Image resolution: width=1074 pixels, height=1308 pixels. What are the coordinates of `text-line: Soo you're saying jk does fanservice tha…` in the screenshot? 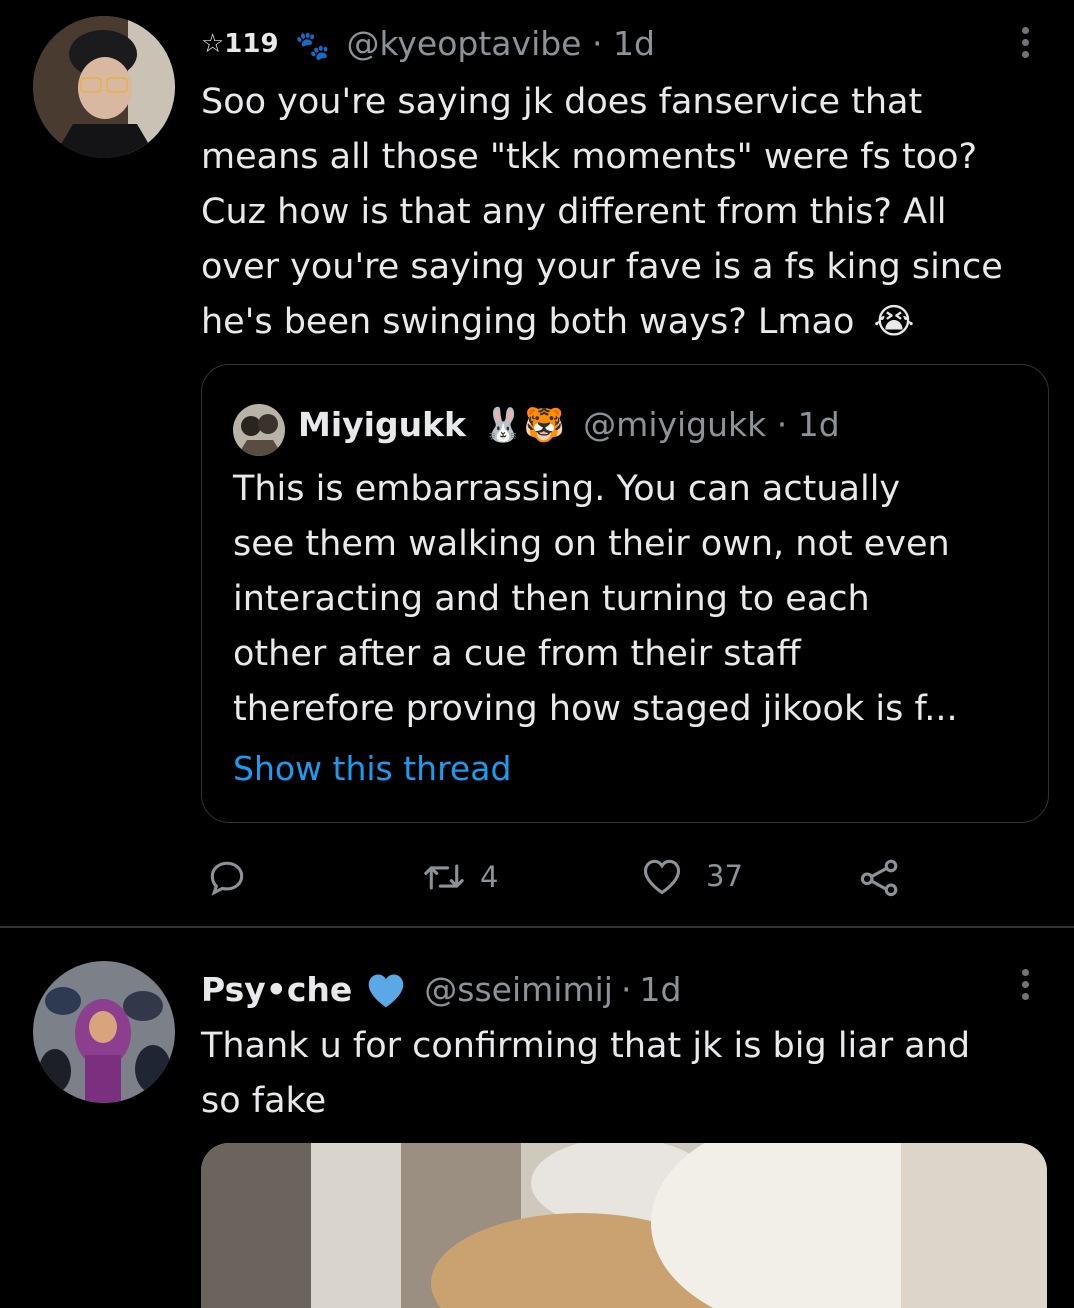 It's located at (562, 102).